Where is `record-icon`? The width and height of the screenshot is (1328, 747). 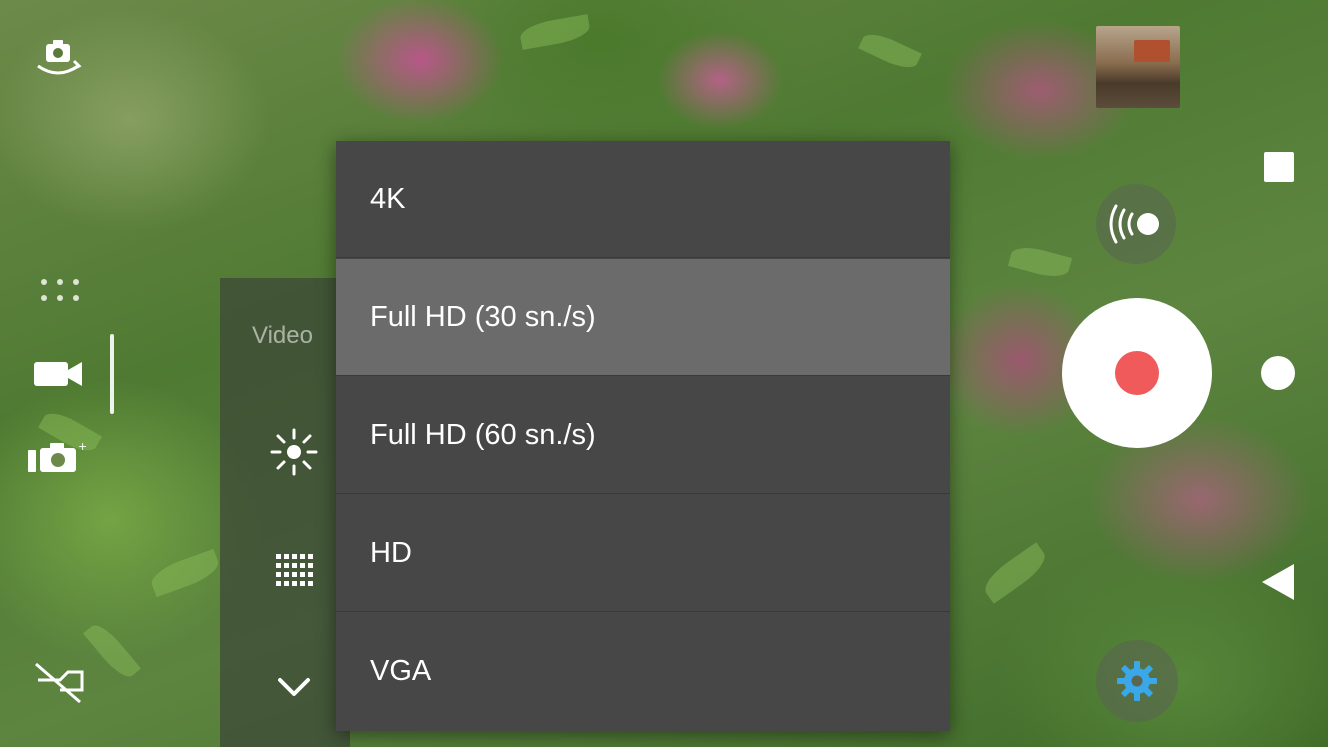 record-icon is located at coordinates (1137, 373).